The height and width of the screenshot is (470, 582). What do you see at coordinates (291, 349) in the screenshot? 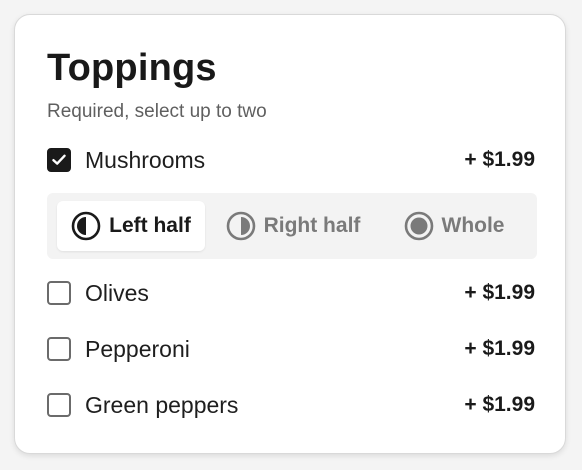
I see `topping-option-pepperoni: Pepperoni + $1.99` at bounding box center [291, 349].